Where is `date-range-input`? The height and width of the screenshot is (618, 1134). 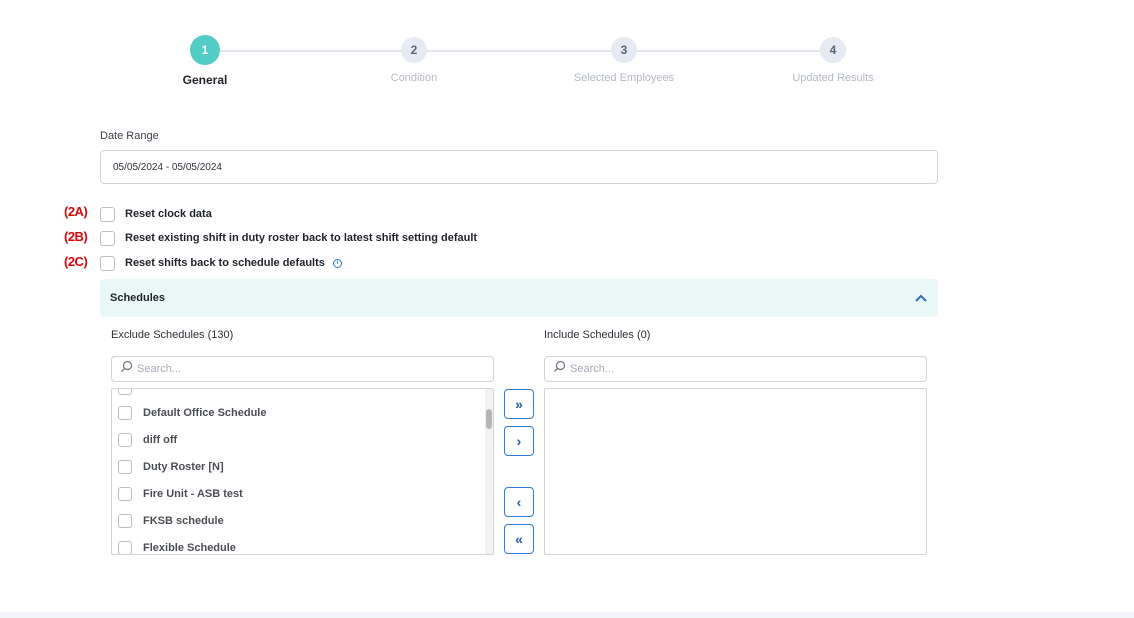 date-range-input is located at coordinates (519, 167).